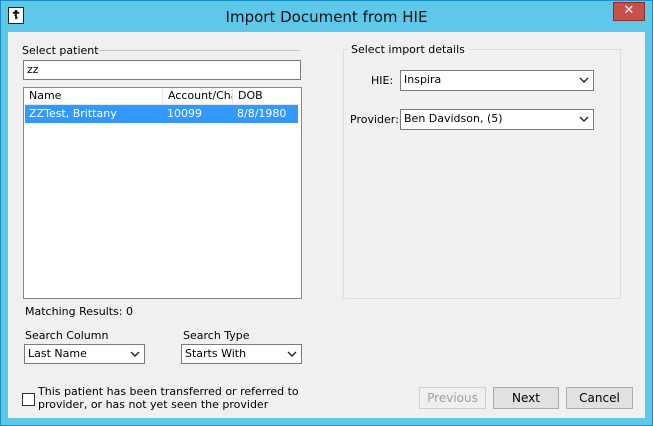 This screenshot has width=653, height=426. I want to click on search-column-select: Last Name, so click(84, 354).